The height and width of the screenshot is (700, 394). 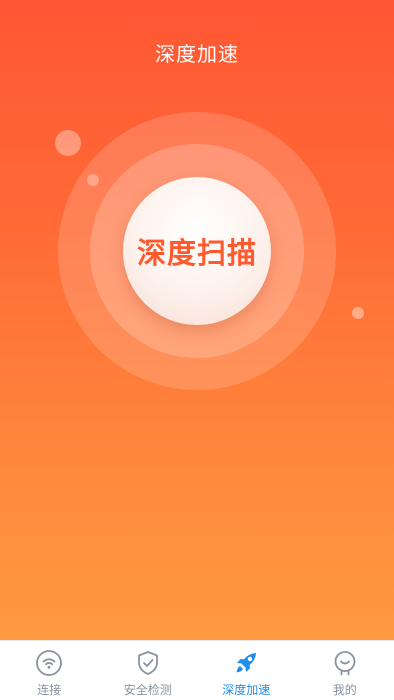 What do you see at coordinates (344, 690) in the screenshot?
I see `tab-label: 我的` at bounding box center [344, 690].